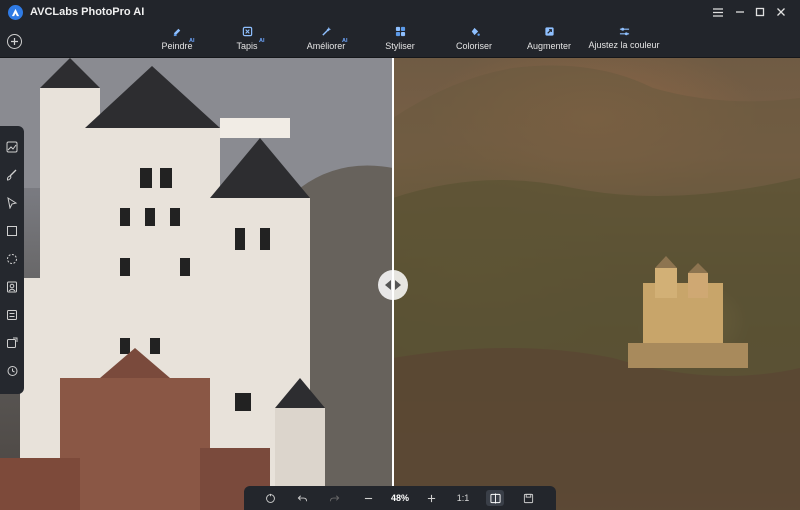 The width and height of the screenshot is (800, 510). Describe the element at coordinates (473, 46) in the screenshot. I see `tab-label: Coloriser` at that location.